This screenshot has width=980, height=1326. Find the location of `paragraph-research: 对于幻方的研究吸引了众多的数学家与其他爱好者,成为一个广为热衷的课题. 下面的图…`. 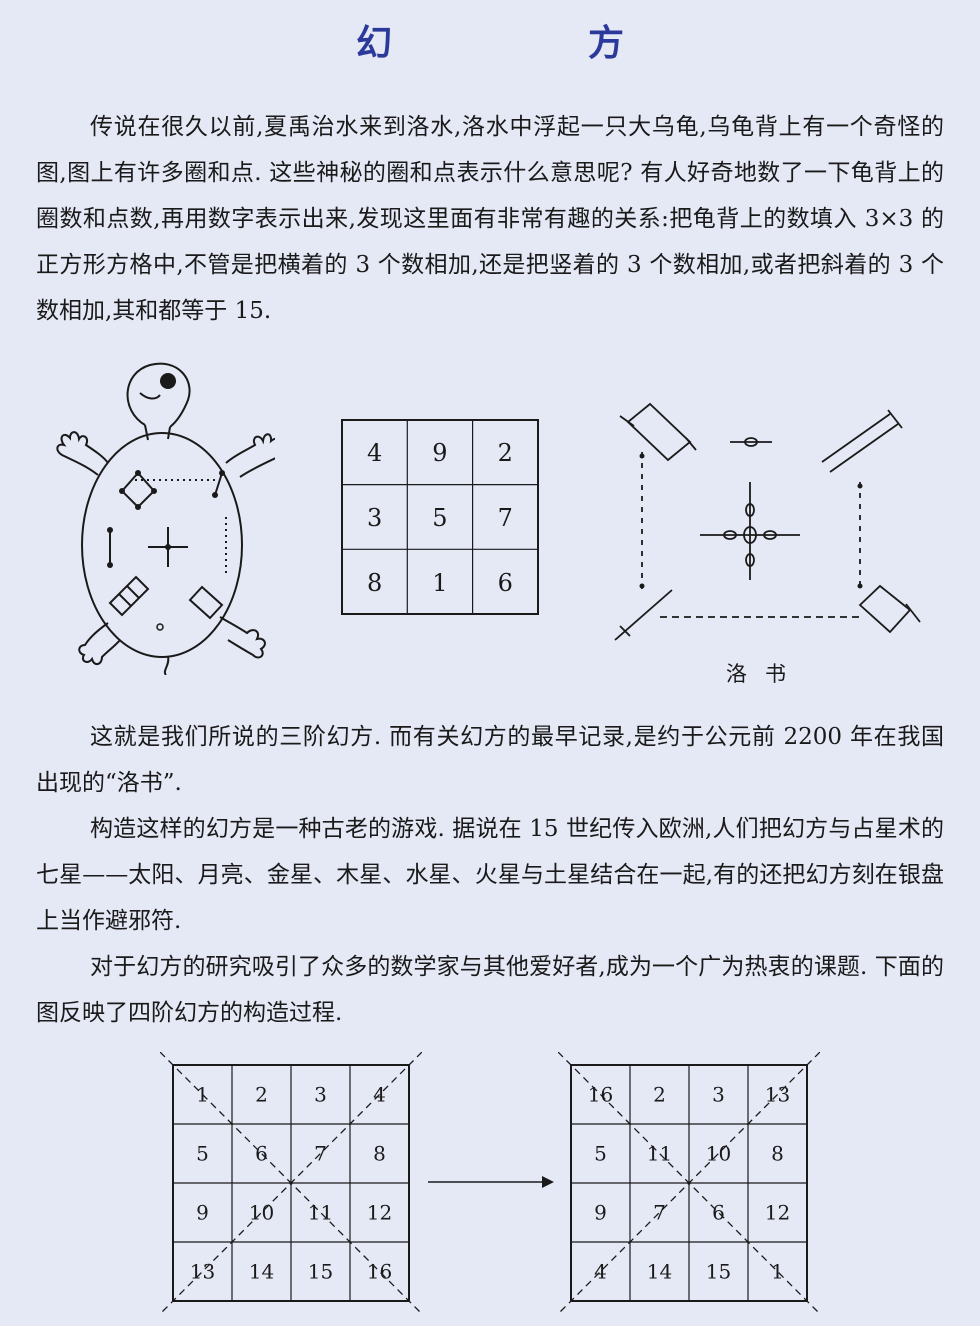

paragraph-research: 对于幻方的研究吸引了众多的数学家与其他爱好者,成为一个广为热衷的课题. 下面的图… is located at coordinates (490, 990).